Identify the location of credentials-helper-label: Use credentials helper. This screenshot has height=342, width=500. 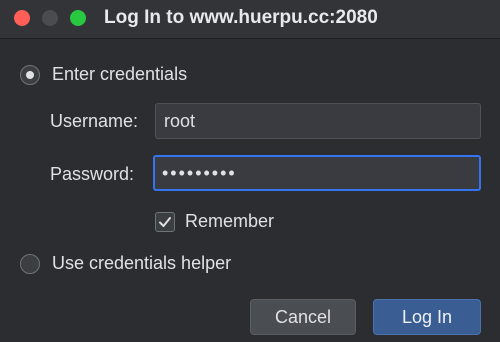
(142, 263).